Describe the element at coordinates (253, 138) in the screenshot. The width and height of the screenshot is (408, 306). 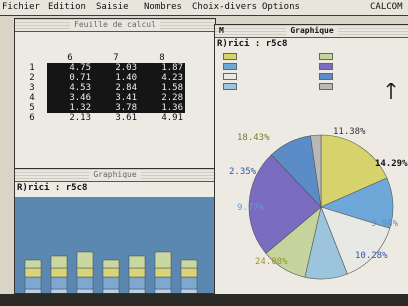
I see `pie-label: 18.43%` at that location.